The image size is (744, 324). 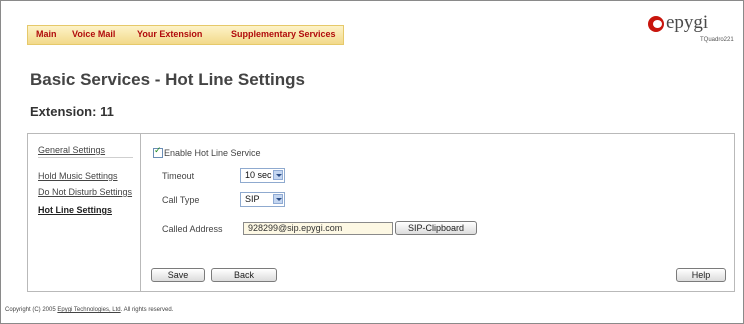 What do you see at coordinates (31, 310) in the screenshot?
I see `footer-prefix: Copyright (C) 2005` at bounding box center [31, 310].